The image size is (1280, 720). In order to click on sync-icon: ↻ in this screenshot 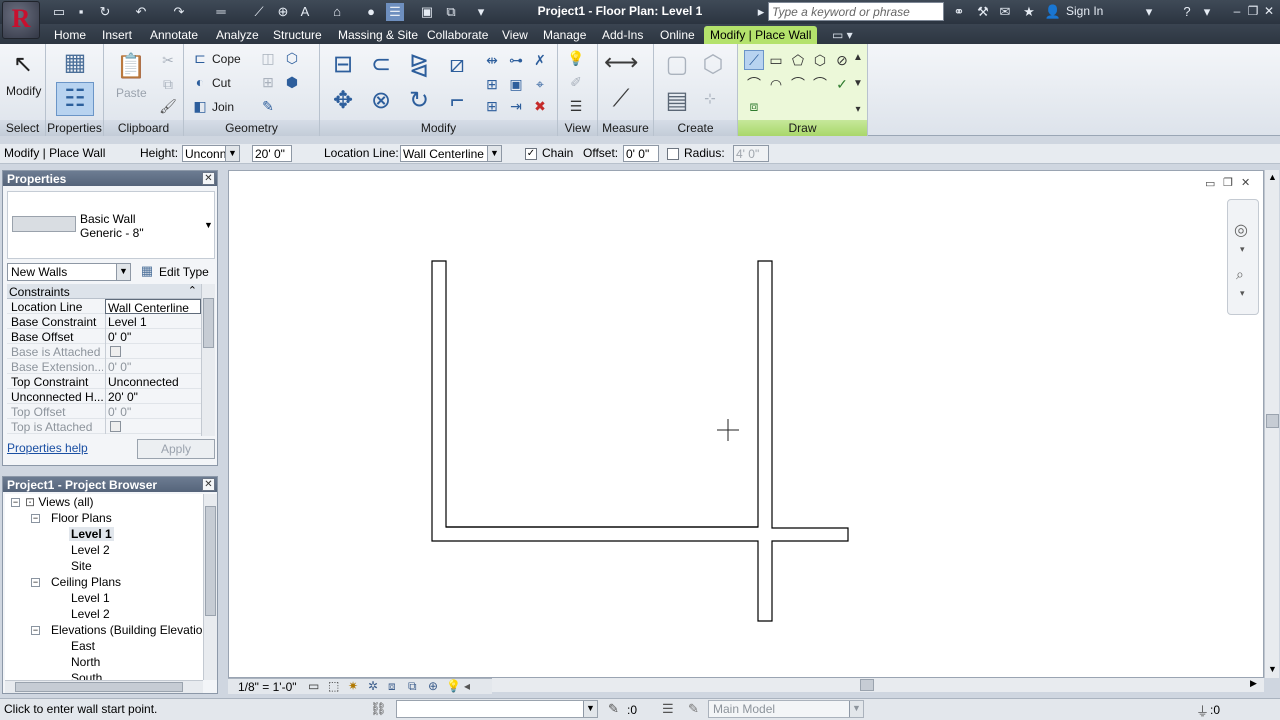, I will do `click(105, 12)`.